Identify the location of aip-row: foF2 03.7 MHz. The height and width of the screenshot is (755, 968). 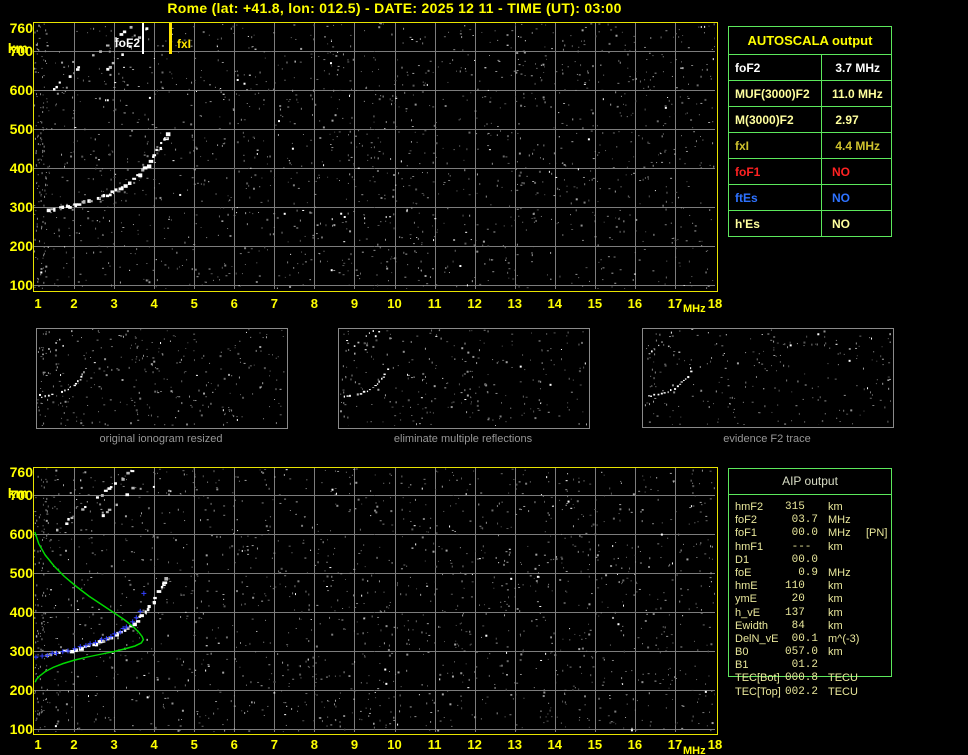
(813, 520).